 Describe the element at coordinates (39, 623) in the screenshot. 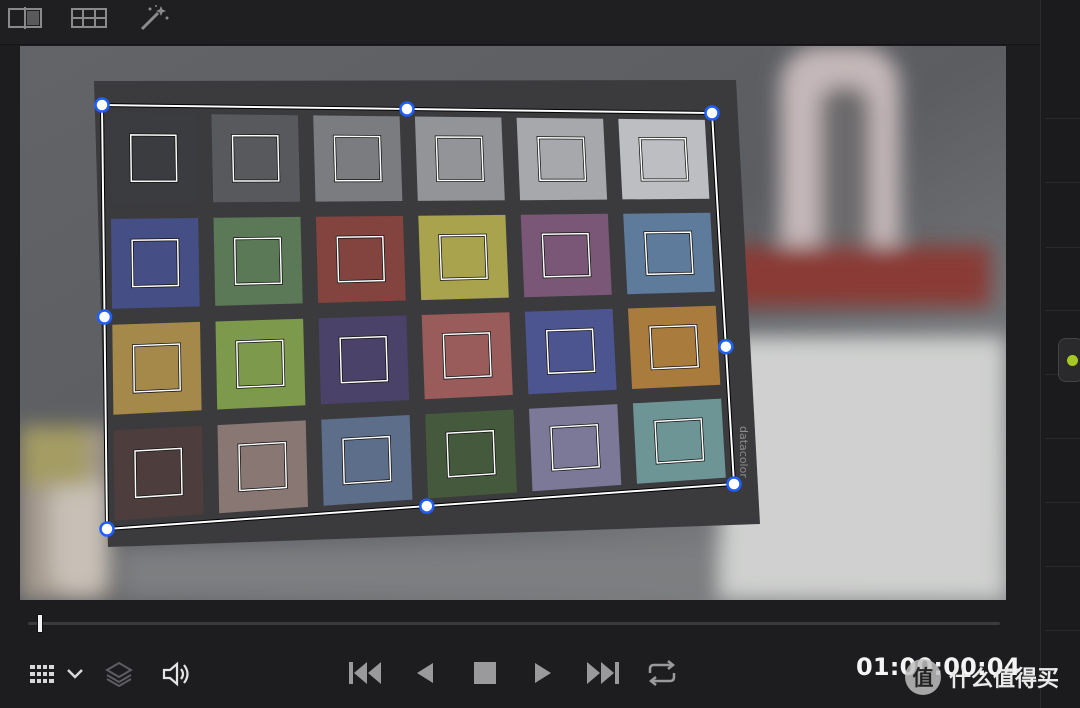

I see `playhead` at that location.